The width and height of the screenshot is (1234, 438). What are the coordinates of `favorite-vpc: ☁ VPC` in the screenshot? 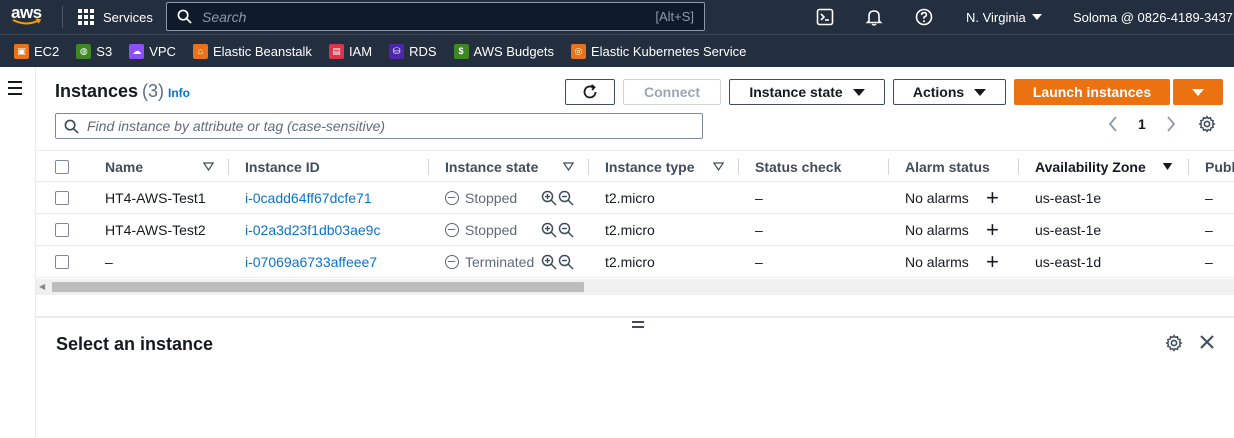 It's located at (152, 51).